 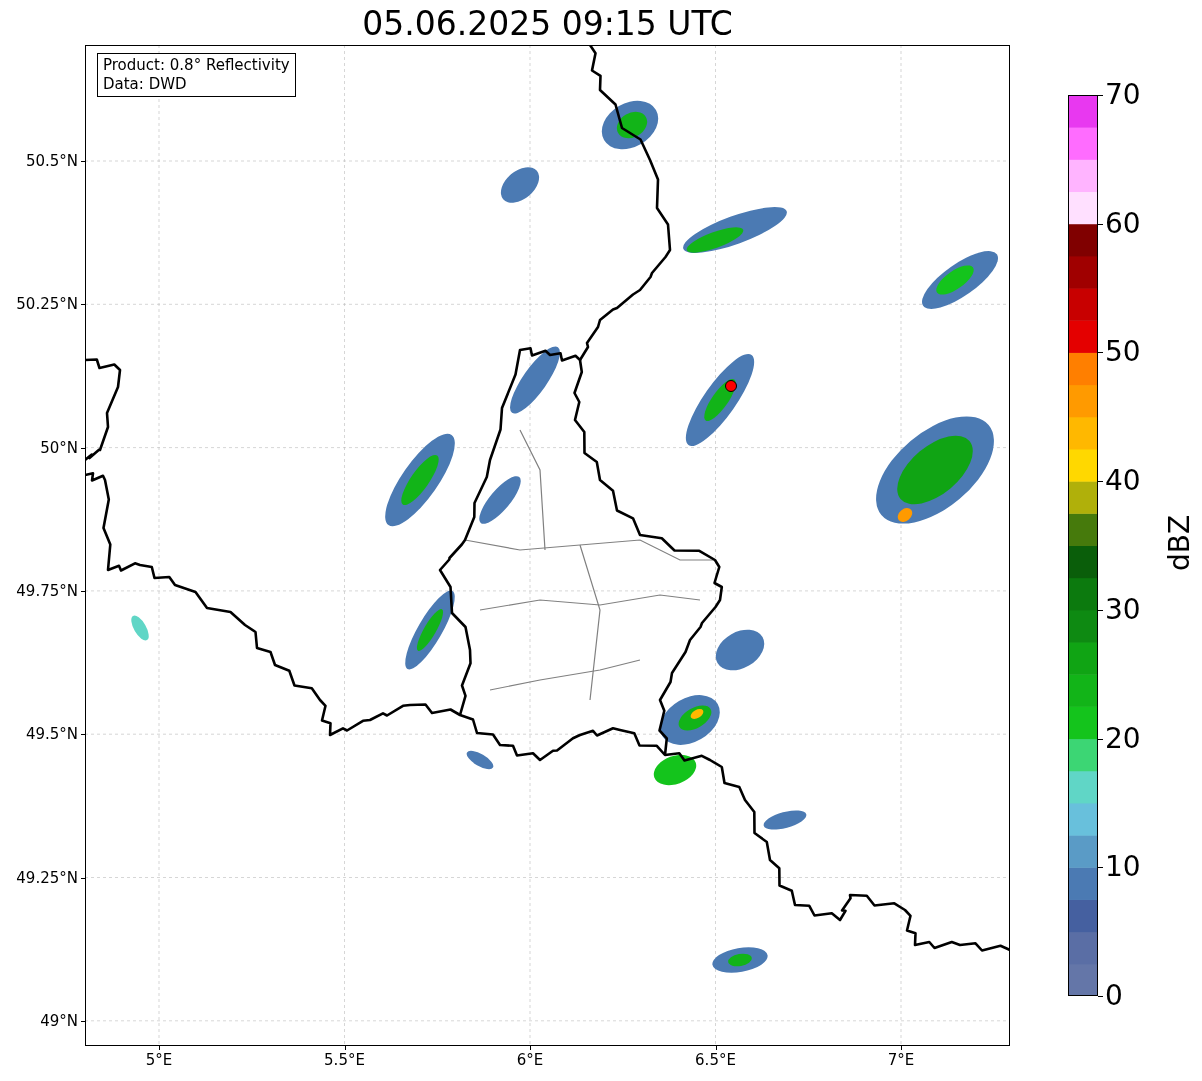 I want to click on longitude-label: 7°E, so click(x=901, y=1060).